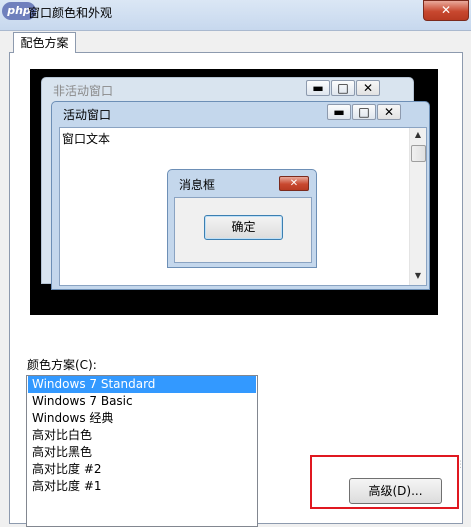  I want to click on active-window-controls: ▬ □ ✕, so click(377, 112).